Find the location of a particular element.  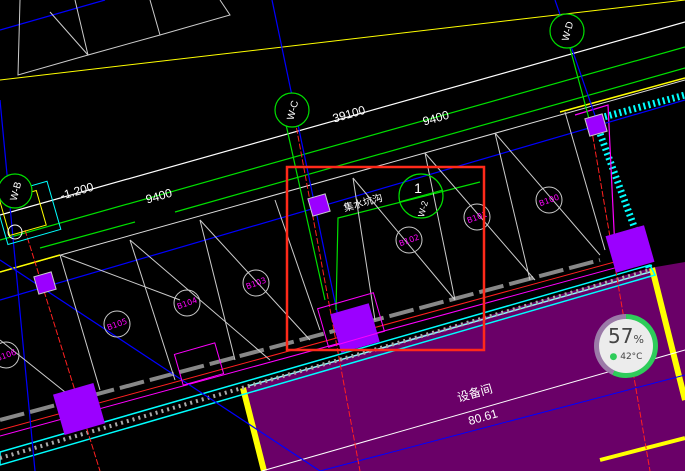

elevation-label: -1.200 is located at coordinates (77, 191).